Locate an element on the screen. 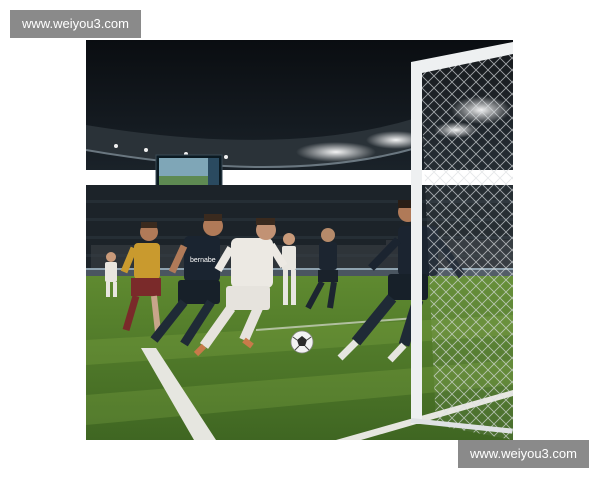  jersey-sponsor: bernabe is located at coordinates (203, 260).